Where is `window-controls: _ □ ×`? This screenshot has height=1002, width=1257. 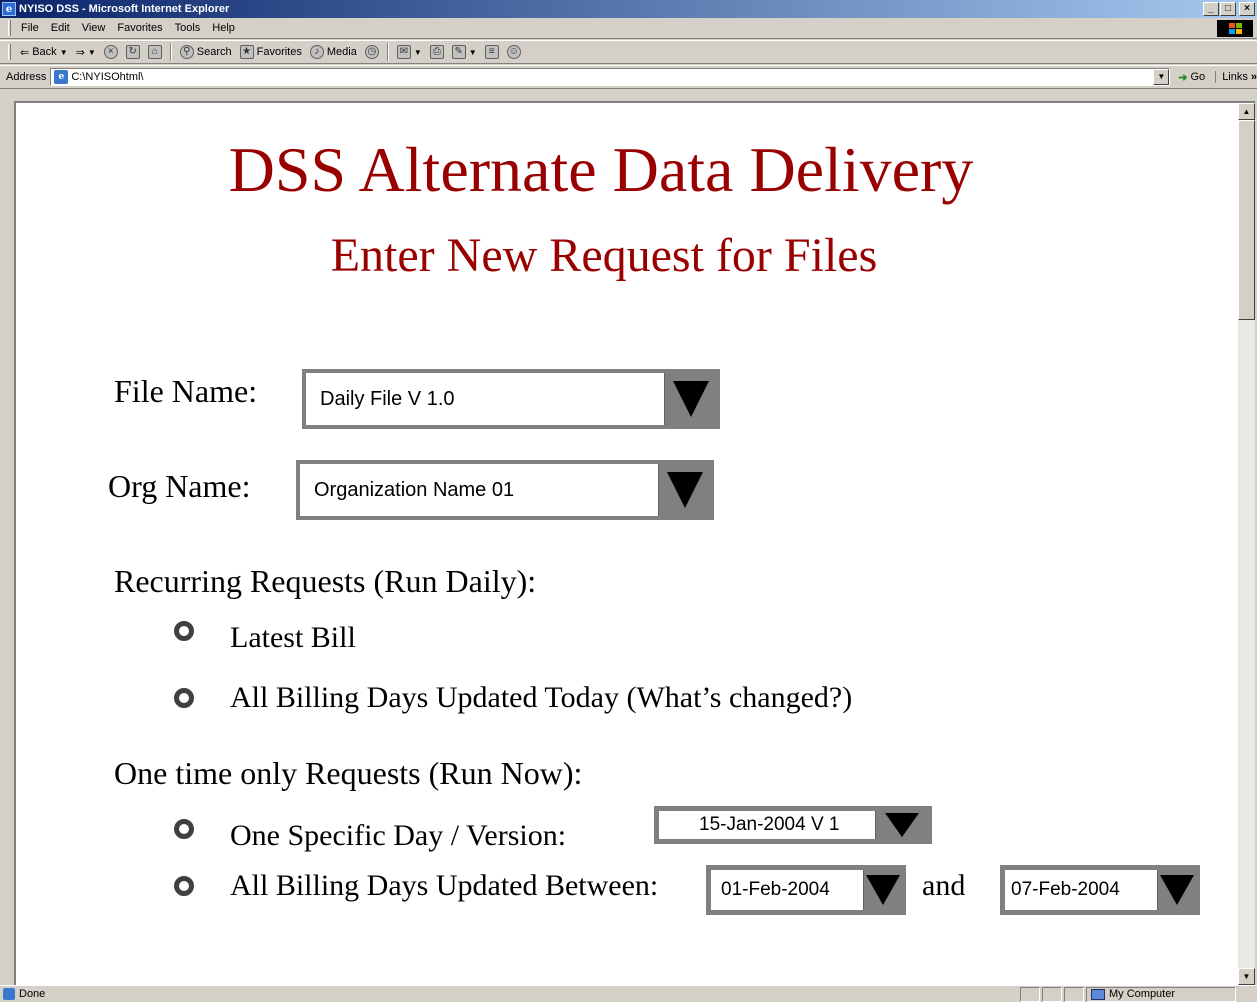 window-controls: _ □ × is located at coordinates (1229, 9).